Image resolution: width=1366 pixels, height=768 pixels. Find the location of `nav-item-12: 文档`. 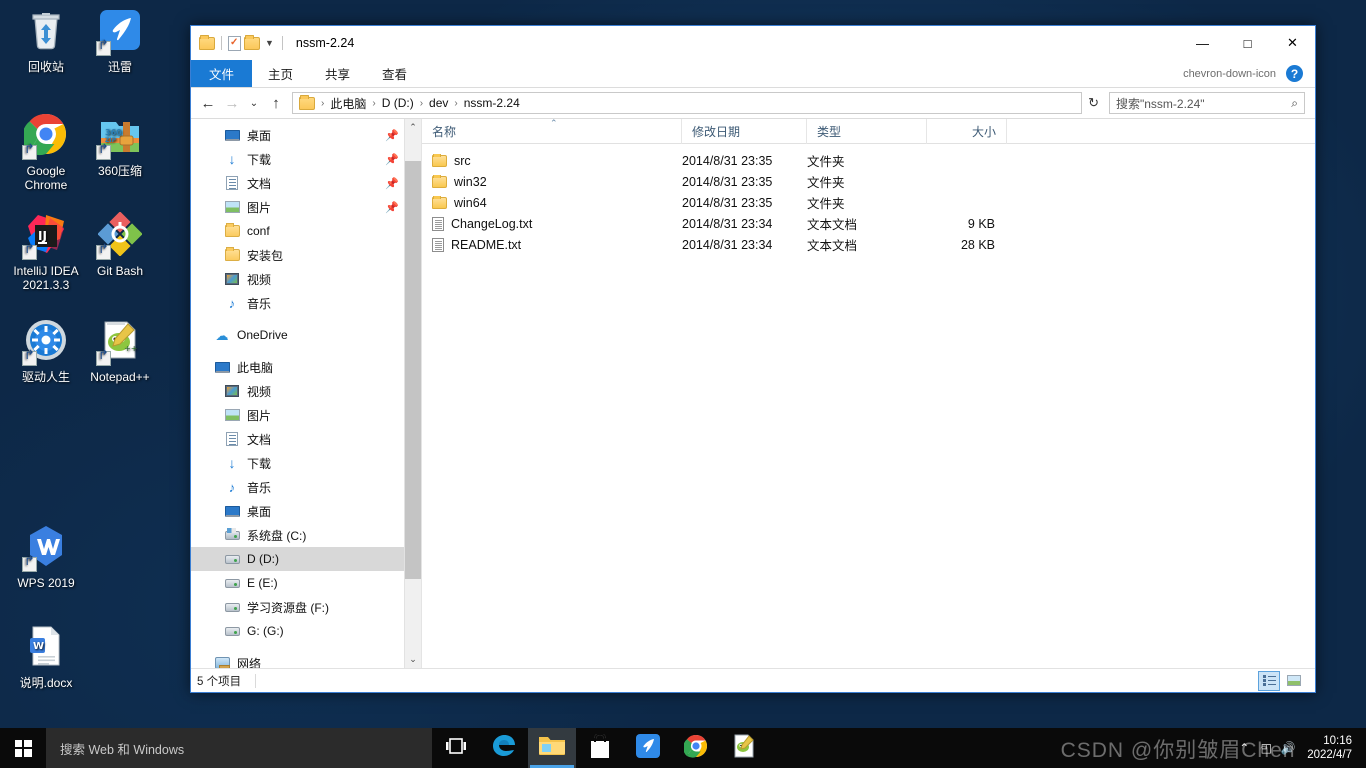

nav-item-12: 文档 is located at coordinates (306, 439).